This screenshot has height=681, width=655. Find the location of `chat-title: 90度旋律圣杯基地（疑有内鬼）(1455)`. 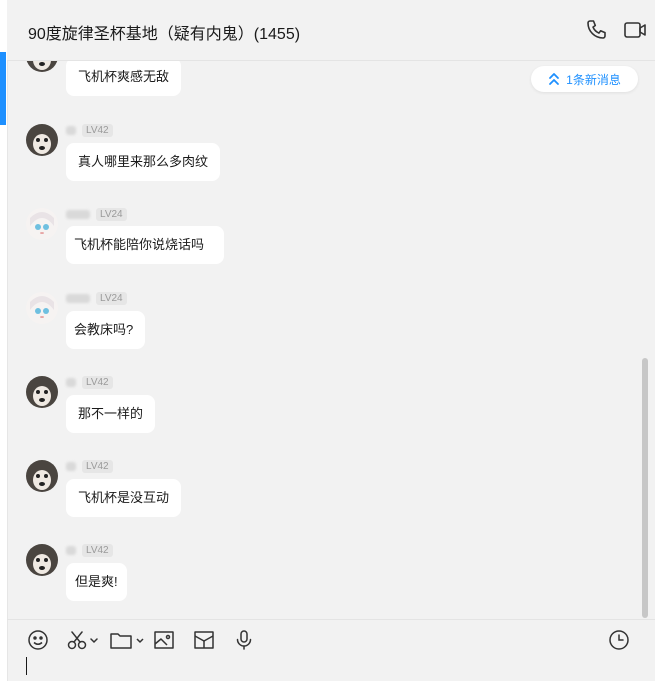

chat-title: 90度旋律圣杯基地（疑有内鬼）(1455) is located at coordinates (164, 34).